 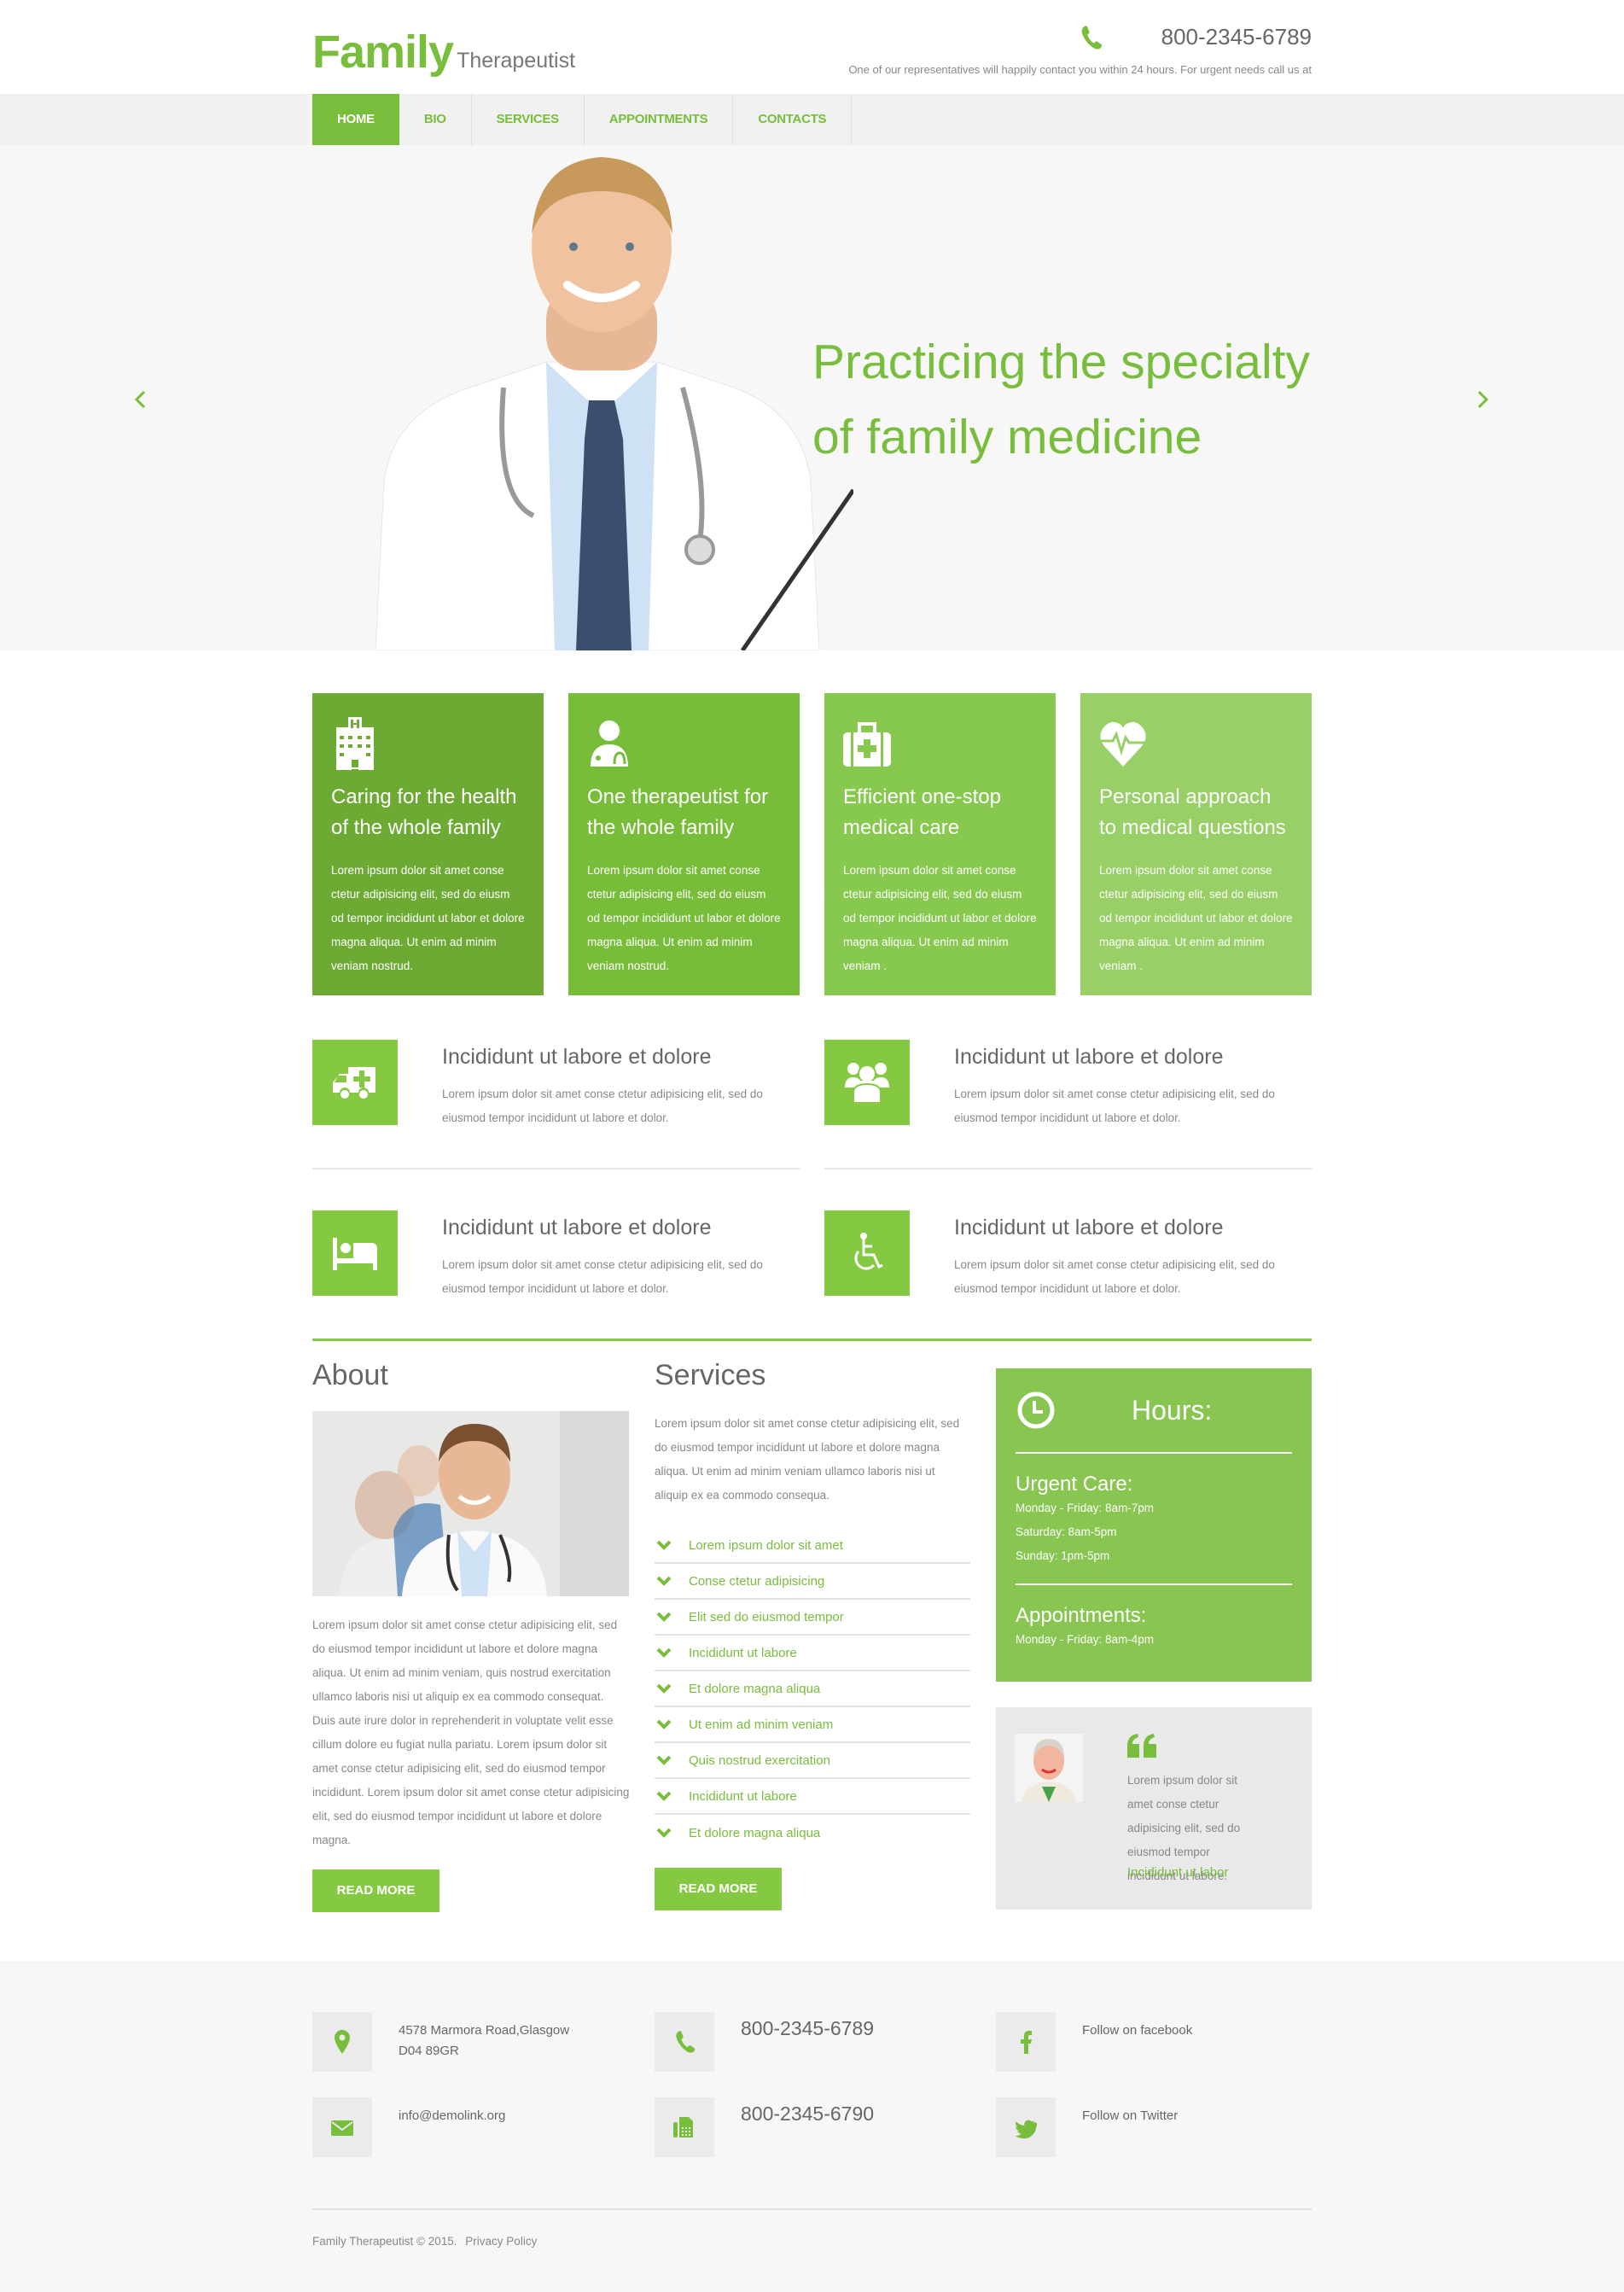 What do you see at coordinates (1178, 1873) in the screenshot?
I see `testimonial-link: Incididunt ut labor` at bounding box center [1178, 1873].